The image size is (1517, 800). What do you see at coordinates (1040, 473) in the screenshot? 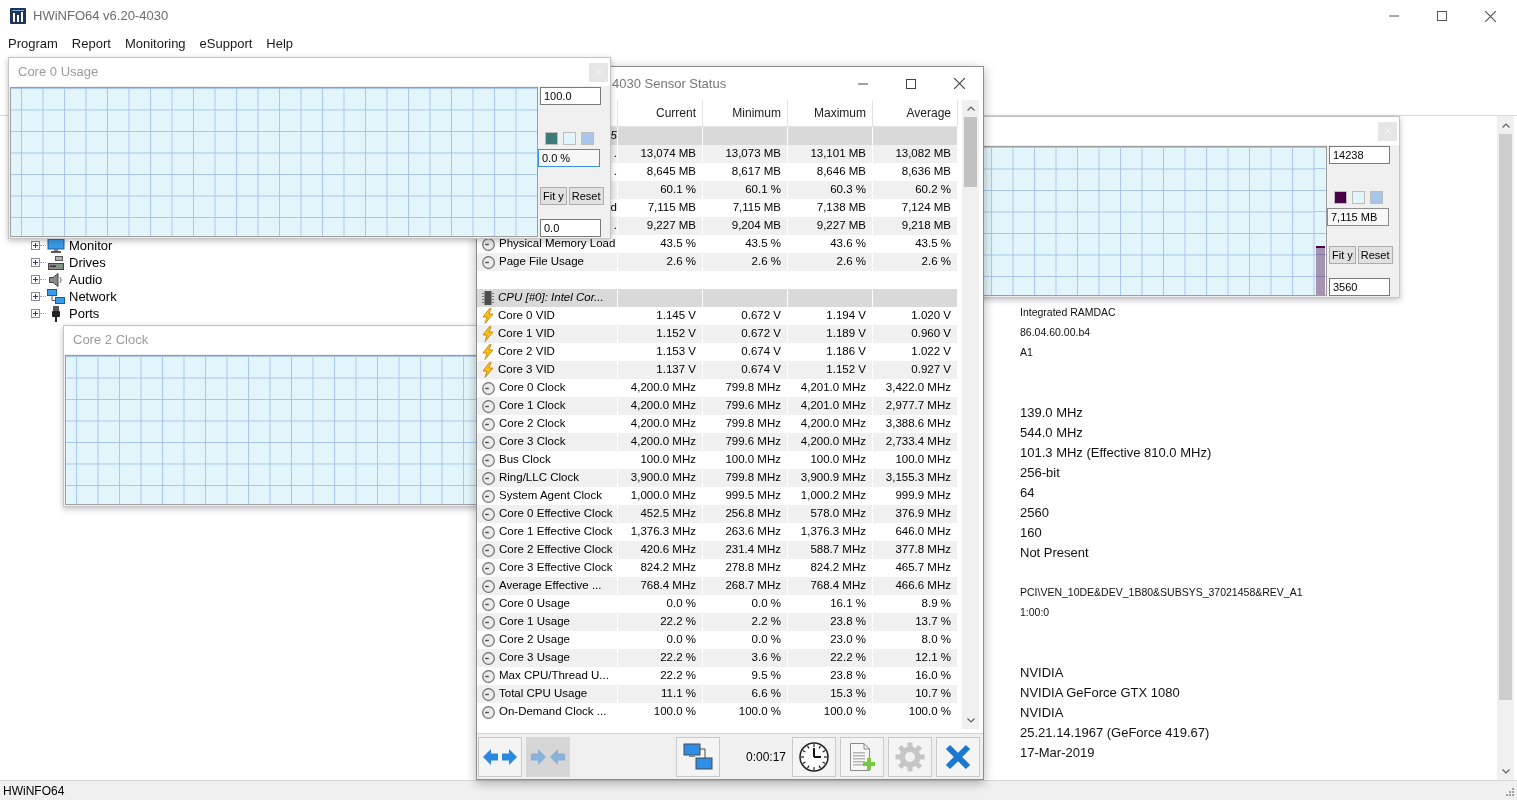
I see `detail-value: 256-bit` at bounding box center [1040, 473].